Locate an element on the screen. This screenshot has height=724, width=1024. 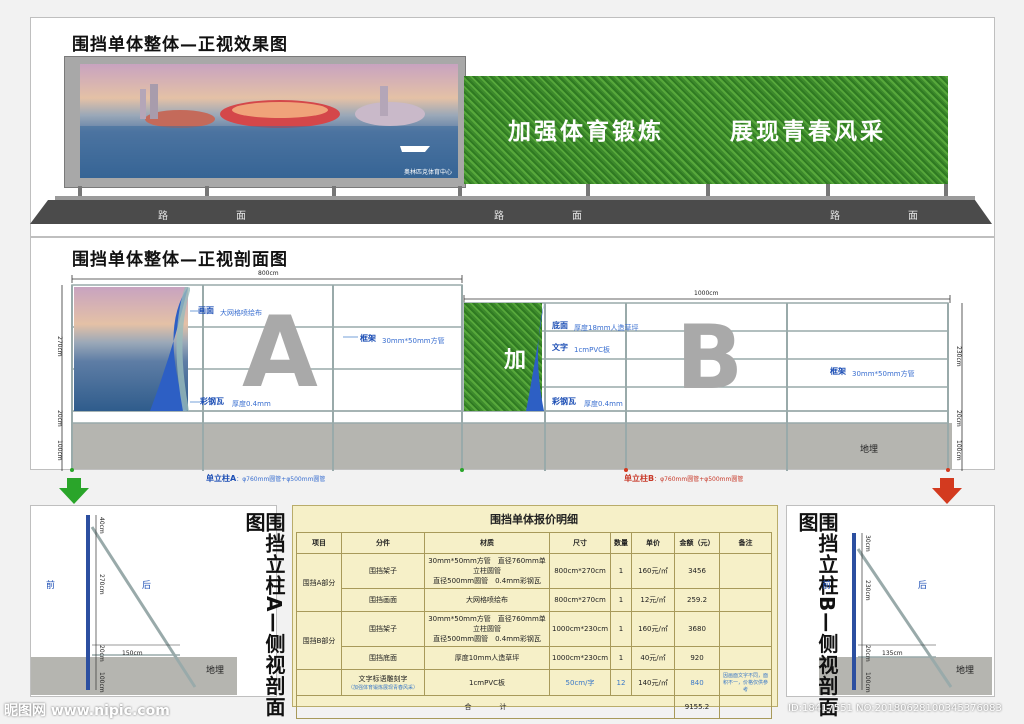
label-b-text: 文字 is located at coordinates (560, 347).